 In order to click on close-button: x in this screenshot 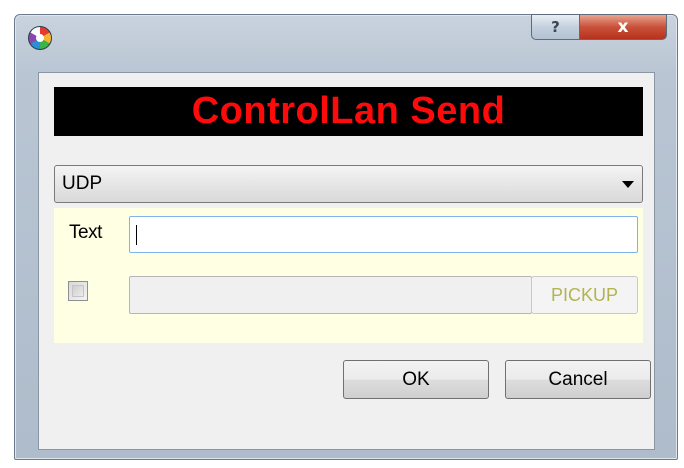, I will do `click(623, 27)`.